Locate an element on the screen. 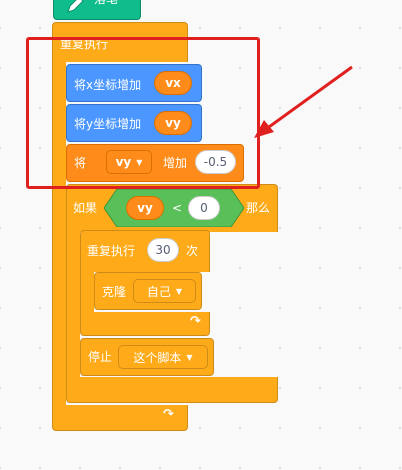 The width and height of the screenshot is (402, 470). stop-label: 停止 is located at coordinates (100, 357).